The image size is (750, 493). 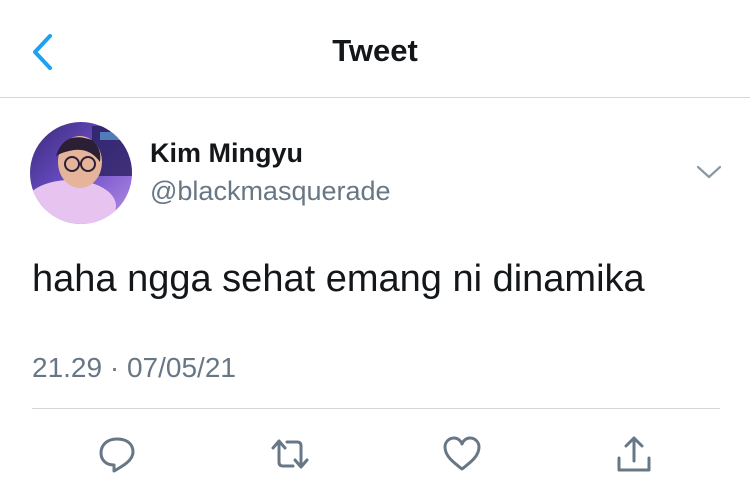 I want to click on share-icon, so click(x=634, y=454).